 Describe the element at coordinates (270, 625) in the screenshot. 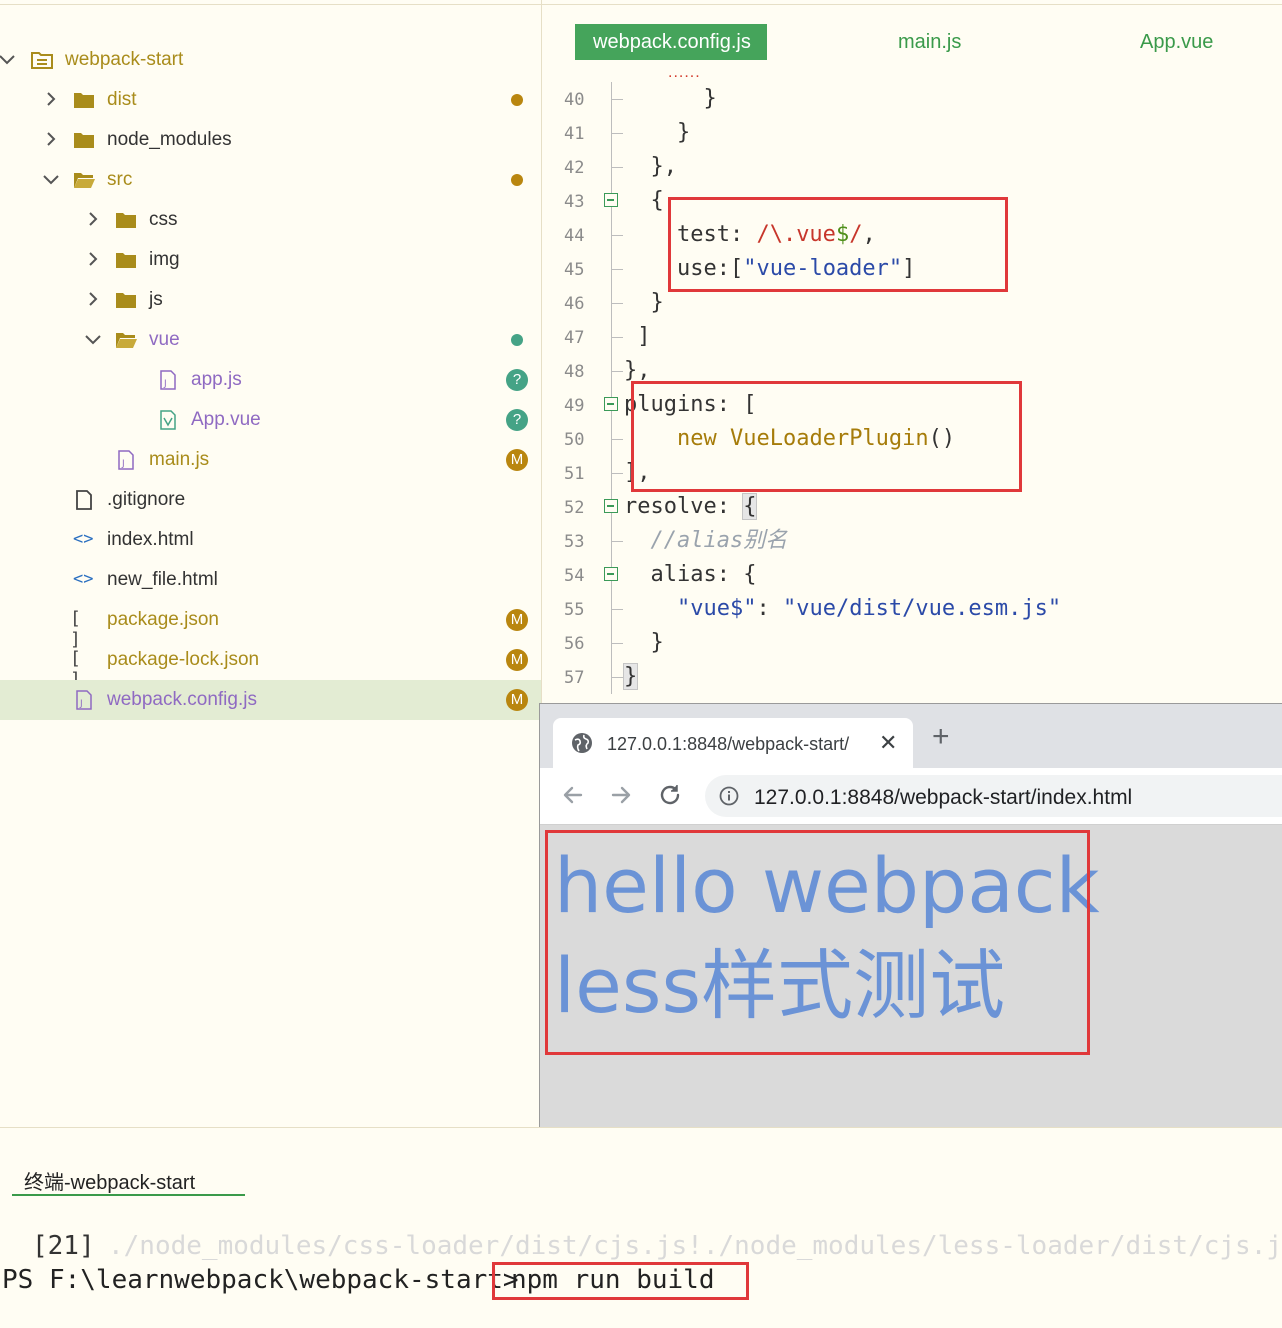

I see `tree-item-package-json: [ ] package.json M` at that location.